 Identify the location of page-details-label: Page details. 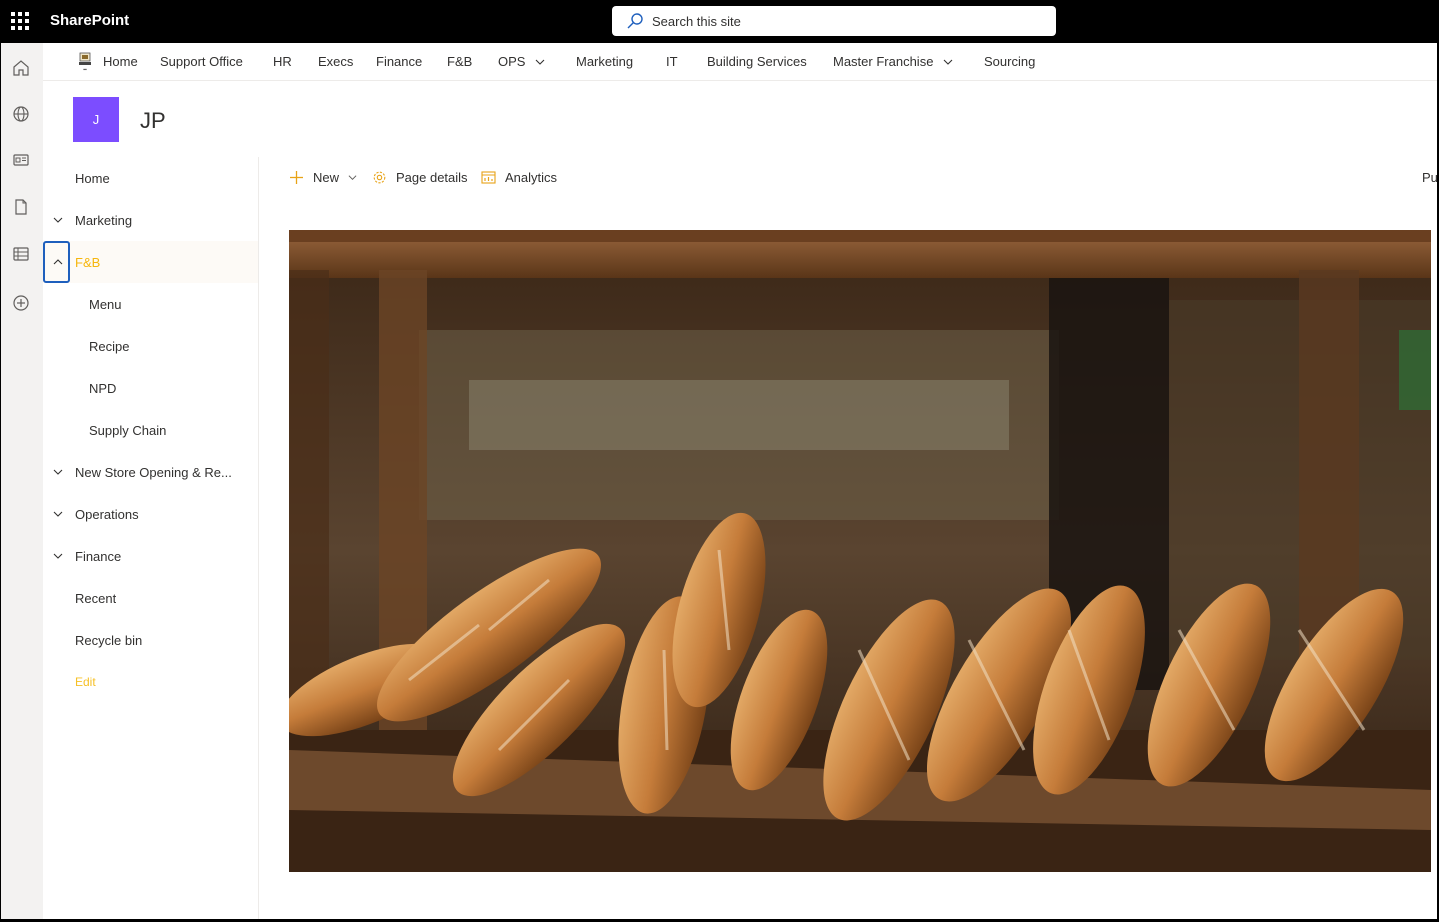
(432, 177).